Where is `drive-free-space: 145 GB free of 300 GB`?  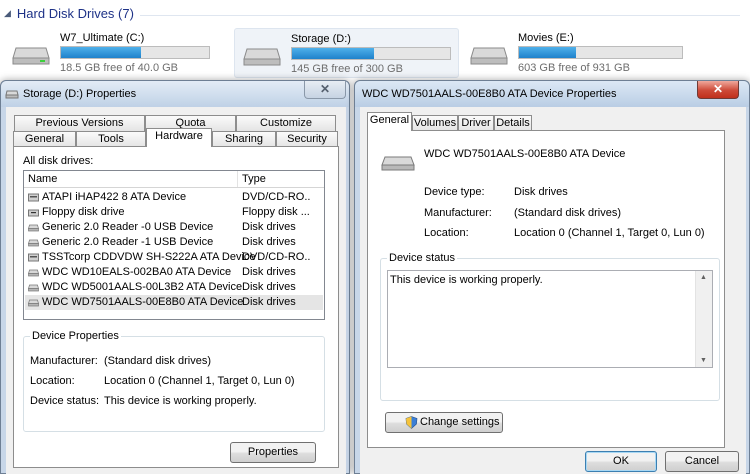
drive-free-space: 145 GB free of 300 GB is located at coordinates (347, 69).